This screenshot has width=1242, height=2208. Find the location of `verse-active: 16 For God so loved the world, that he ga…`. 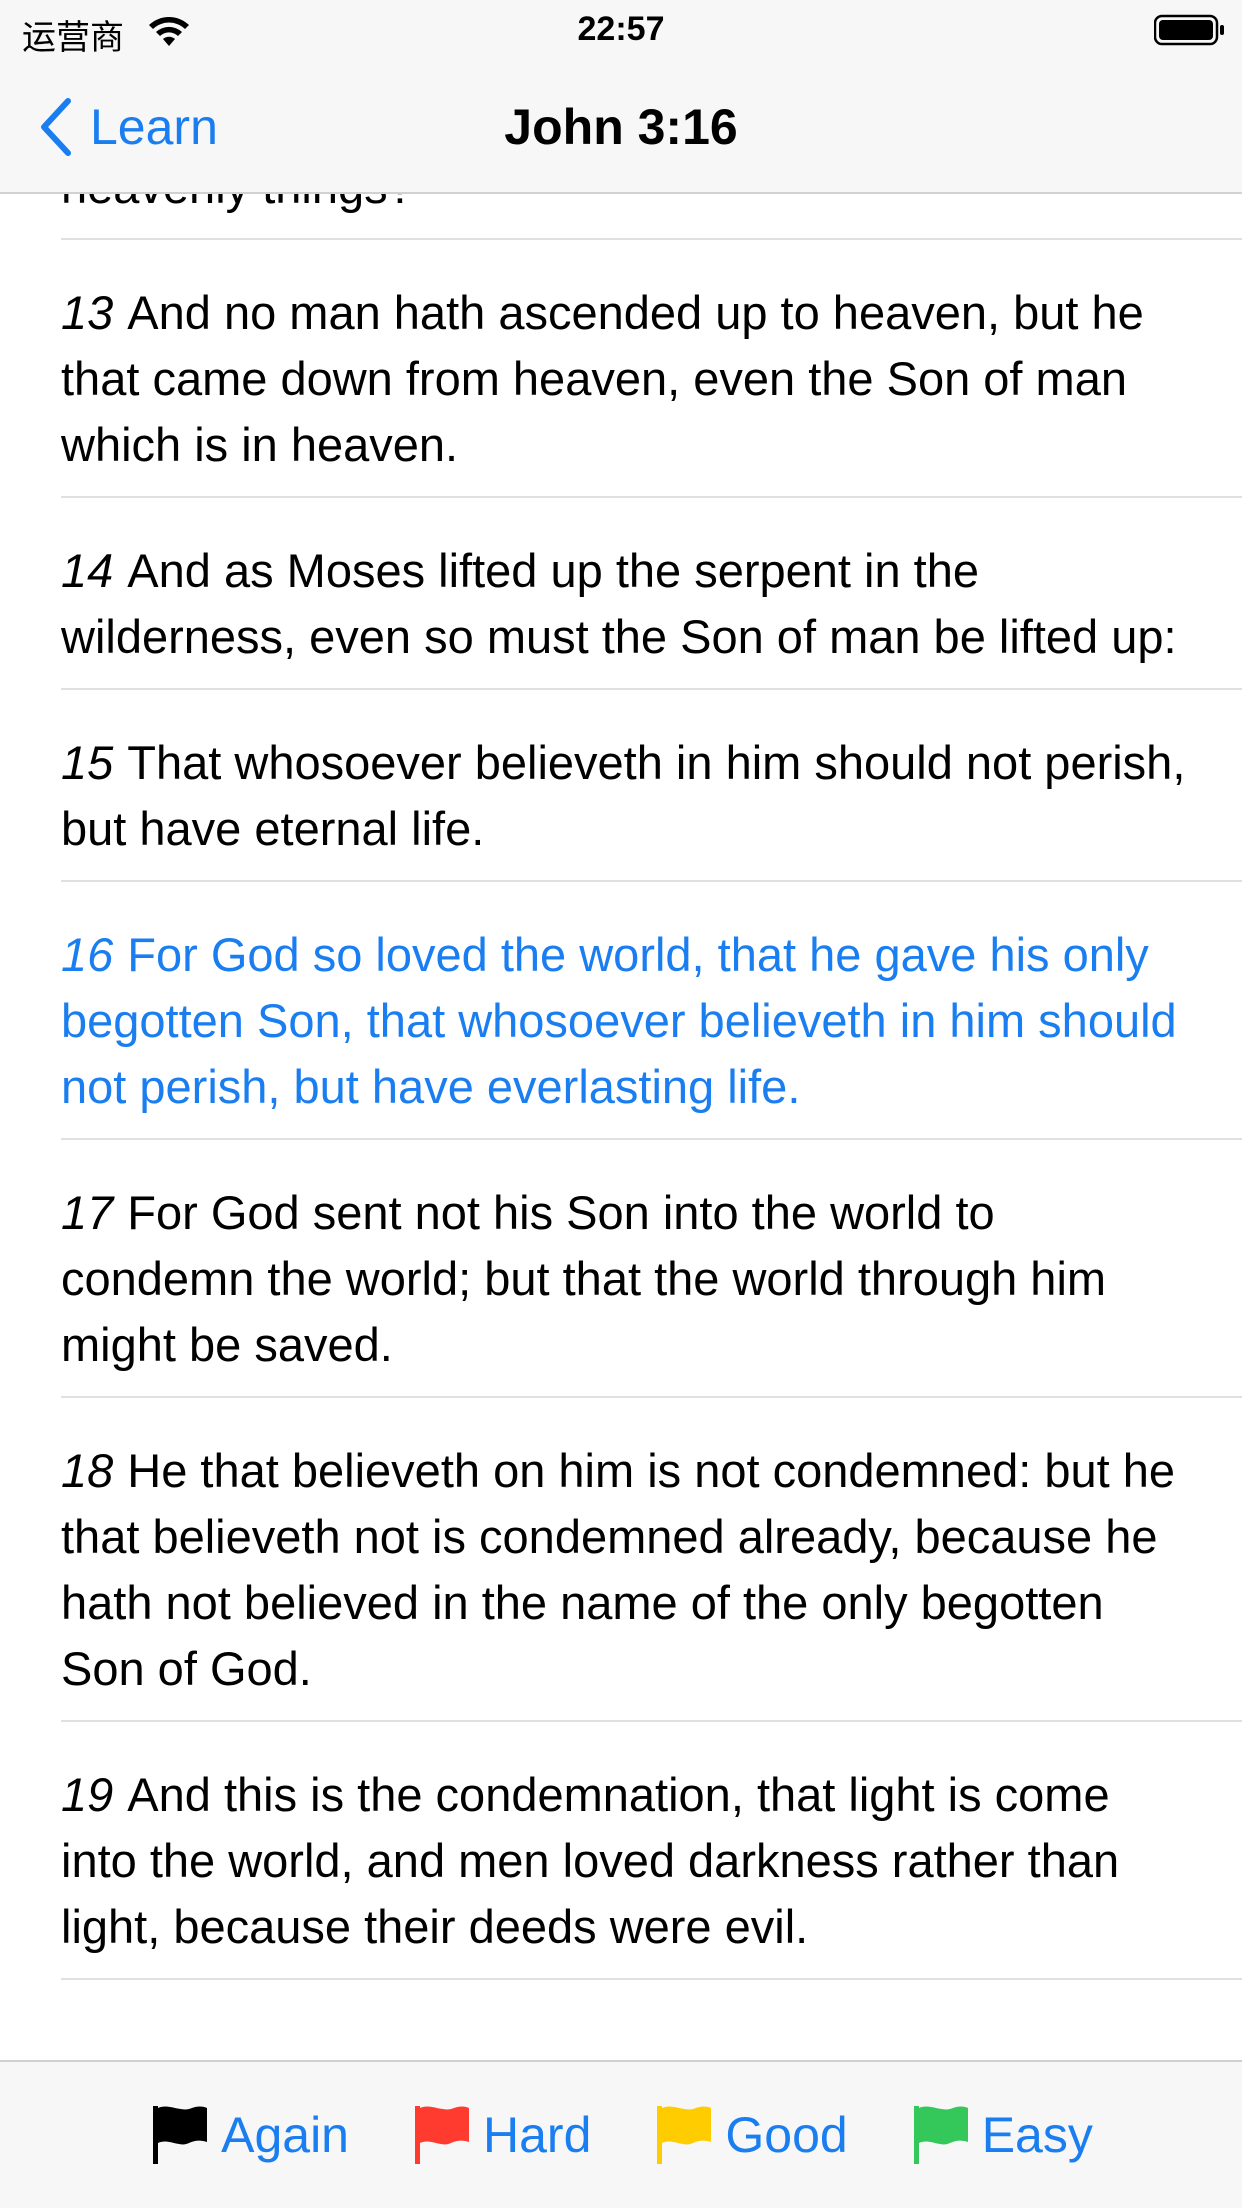

verse-active: 16 For God so loved the world, that he ga… is located at coordinates (651, 1011).